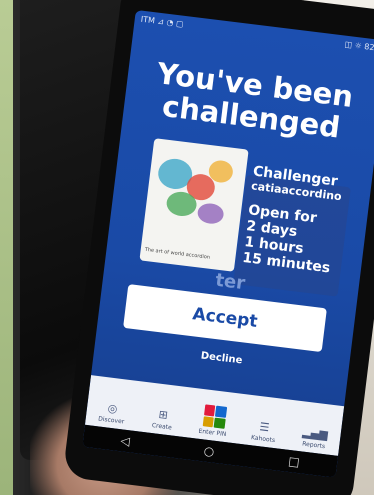 The width and height of the screenshot is (374, 495). I want to click on status-bar: ITM ⊿ ◔ ▢ ◫ ☼ 82%, so click(257, 37).